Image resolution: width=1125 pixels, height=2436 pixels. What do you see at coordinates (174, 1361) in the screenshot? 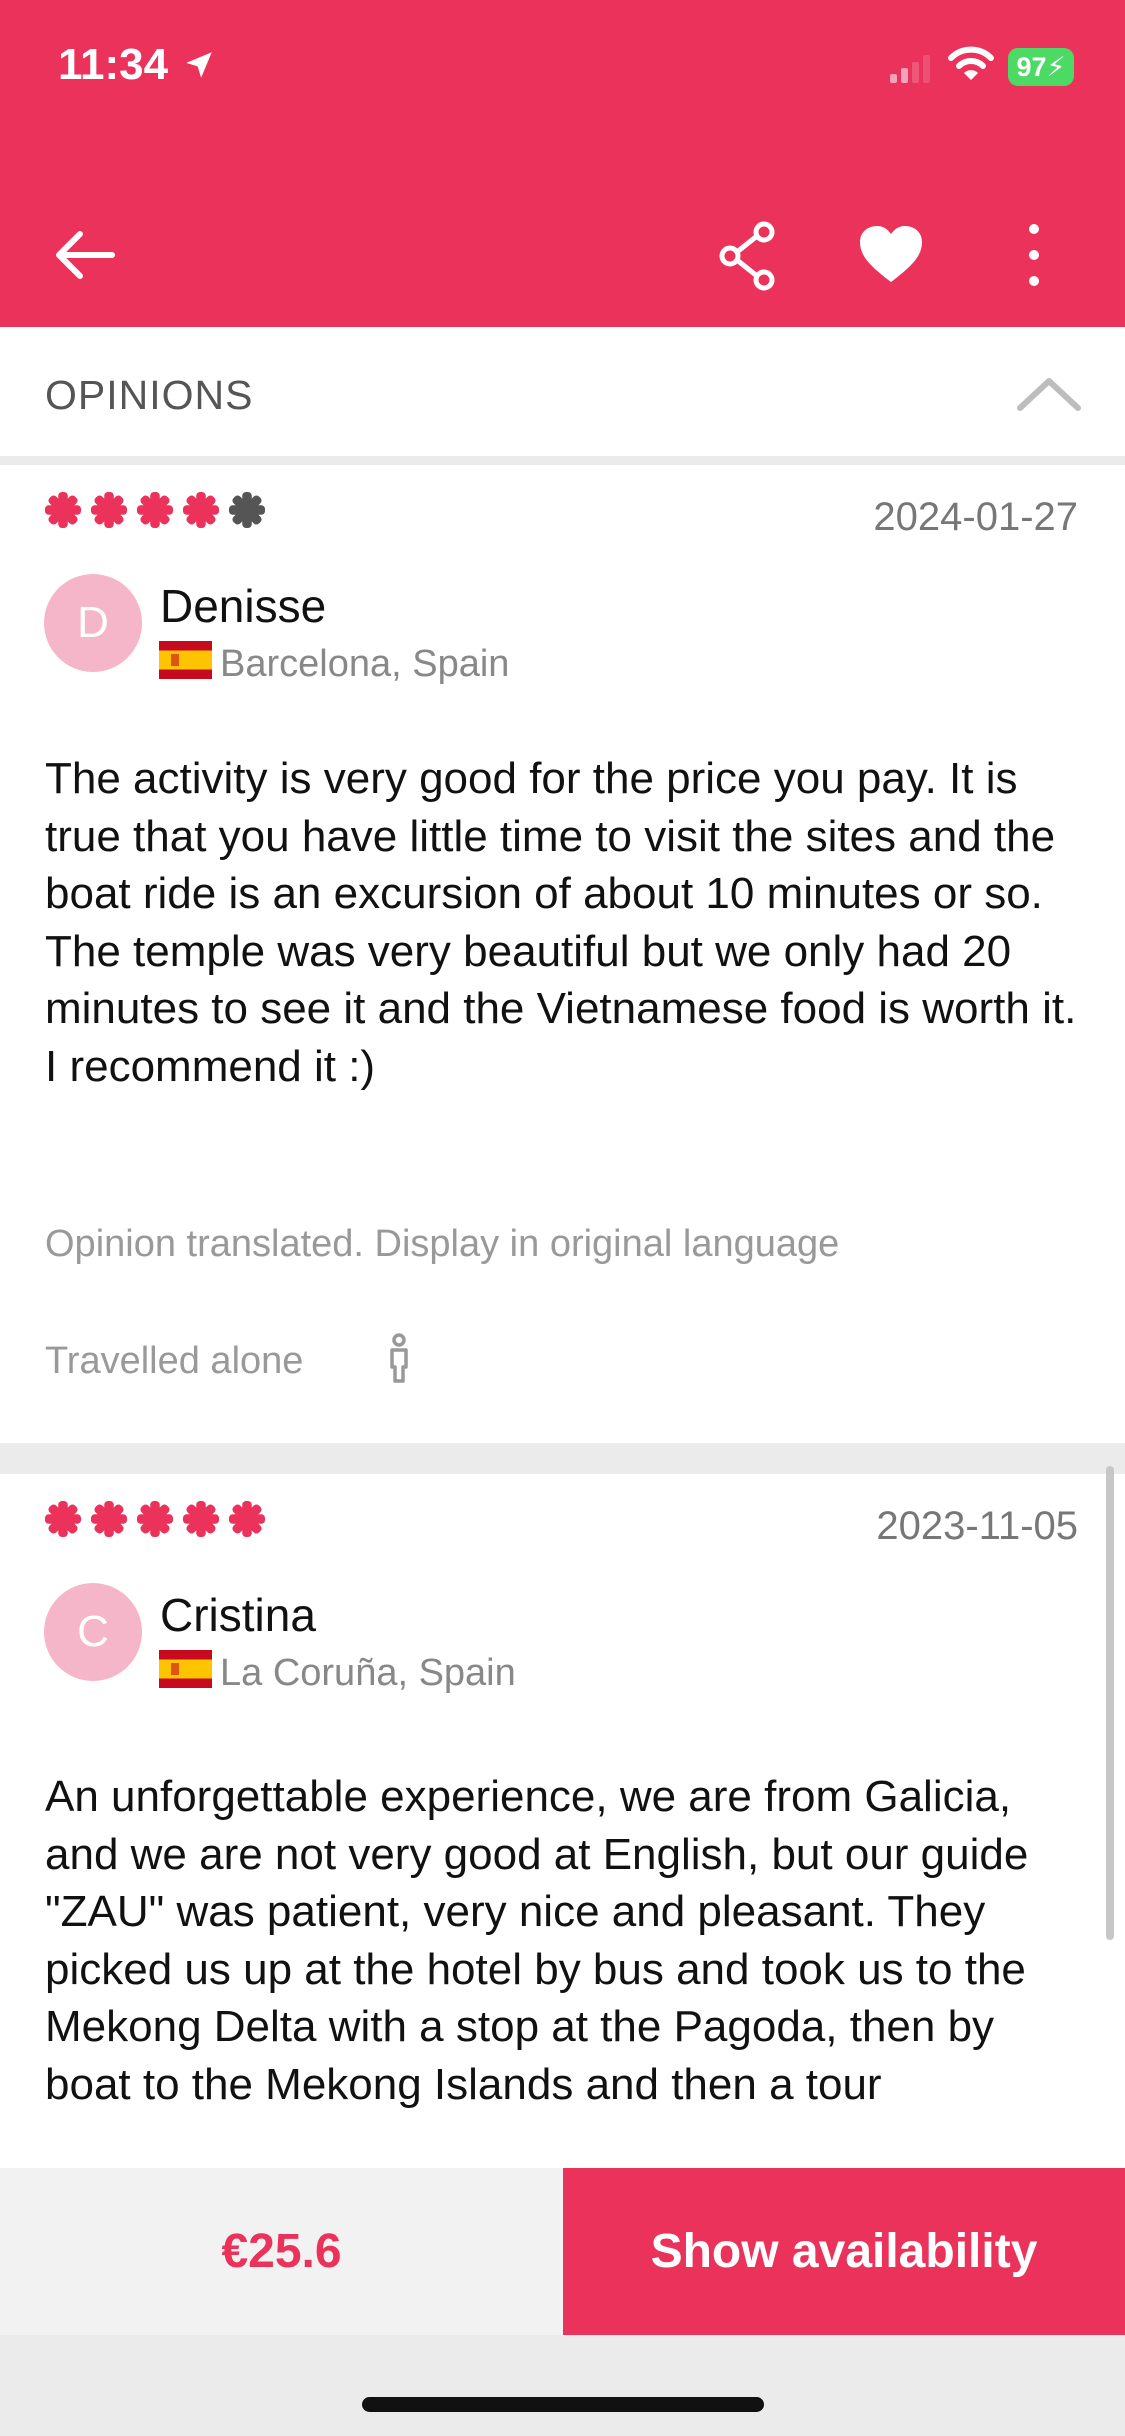
I see `travel-type: Travelled alone` at bounding box center [174, 1361].